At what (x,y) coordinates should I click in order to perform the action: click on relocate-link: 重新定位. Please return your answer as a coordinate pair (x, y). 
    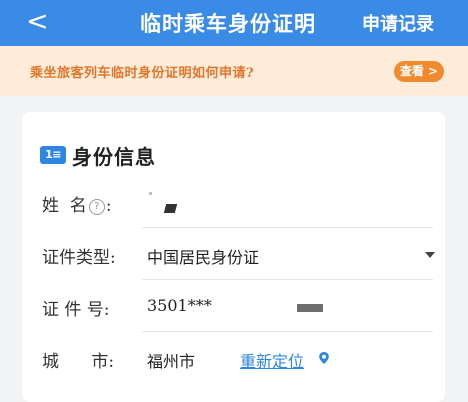
    Looking at the image, I should click on (272, 360).